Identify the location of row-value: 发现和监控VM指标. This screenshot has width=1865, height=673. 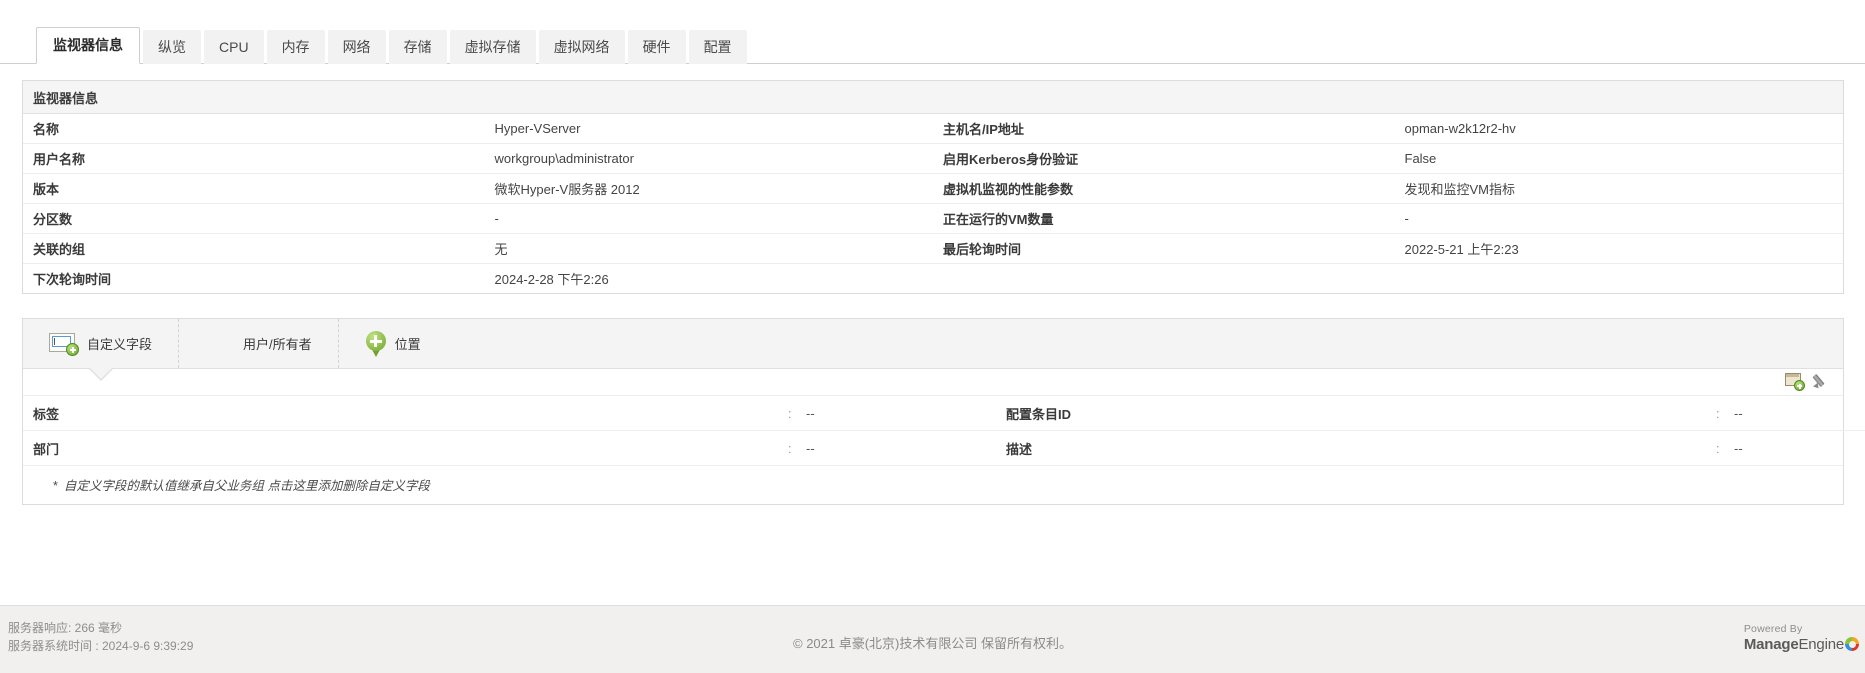
(1618, 188).